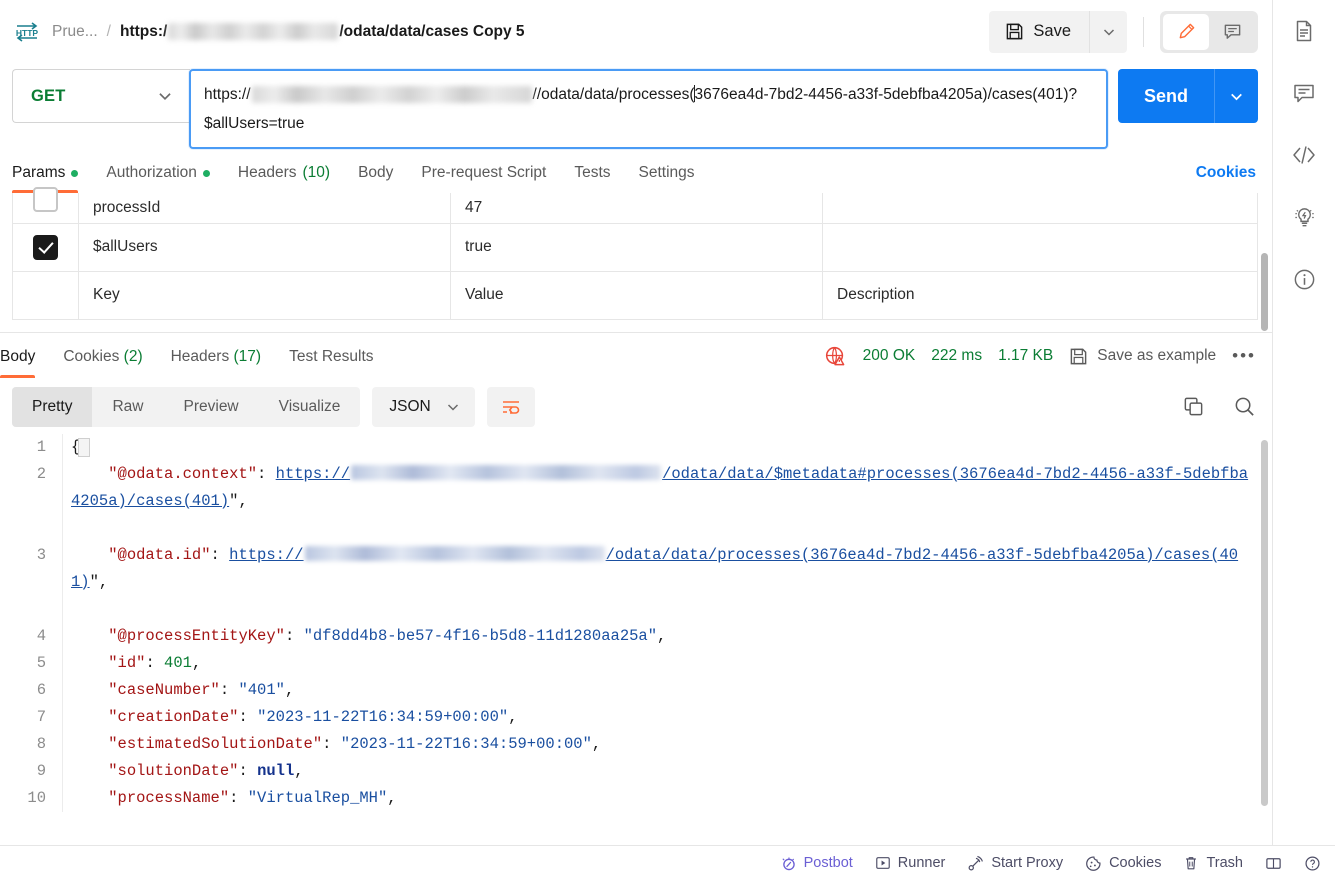 The height and width of the screenshot is (880, 1335). I want to click on statusbar-start-proxy: Start Proxy, so click(1015, 863).